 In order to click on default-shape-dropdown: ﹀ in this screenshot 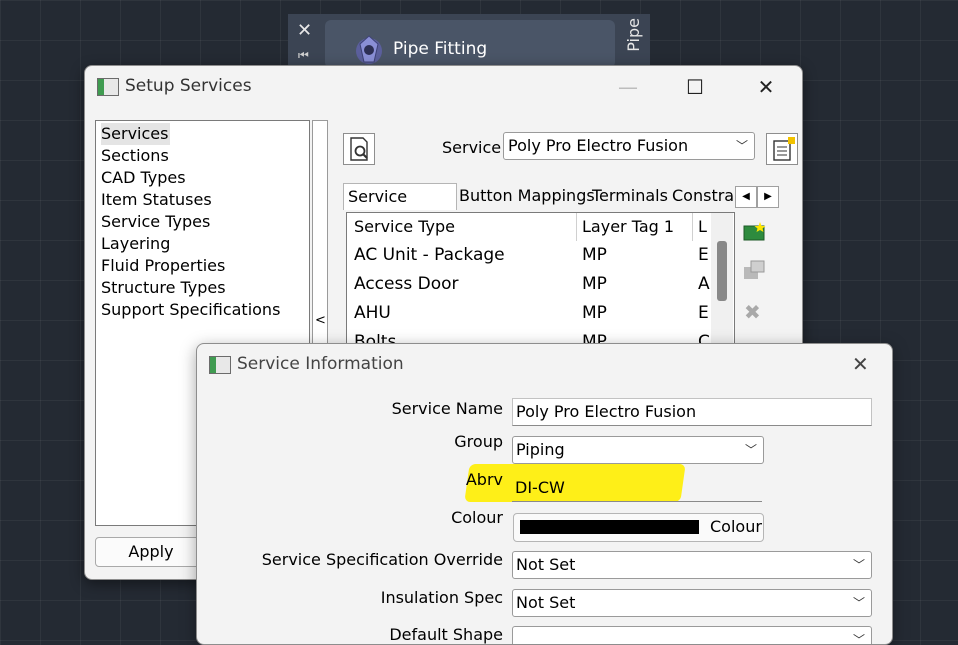, I will do `click(692, 635)`.